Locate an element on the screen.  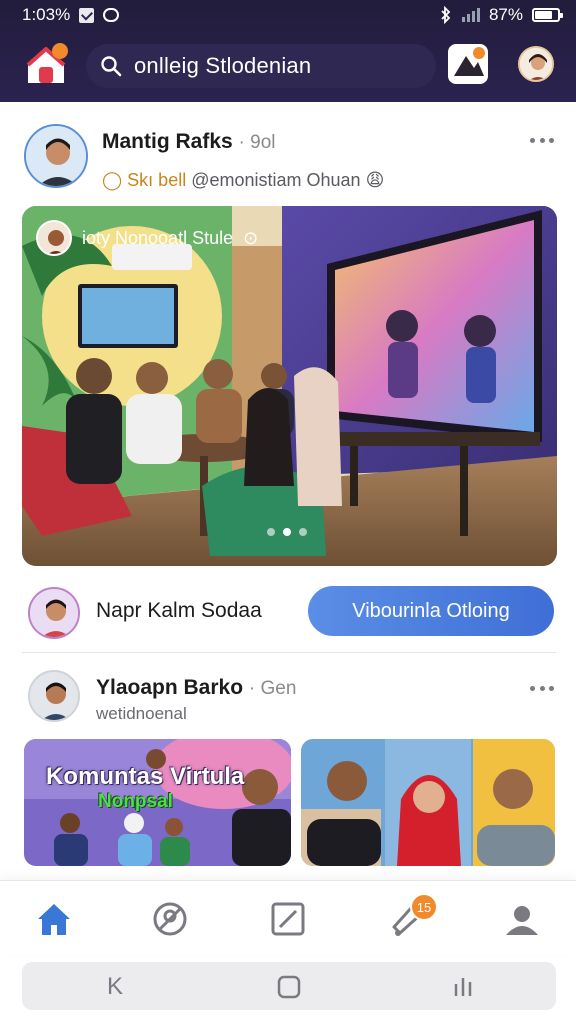
home-button is located at coordinates (289, 987).